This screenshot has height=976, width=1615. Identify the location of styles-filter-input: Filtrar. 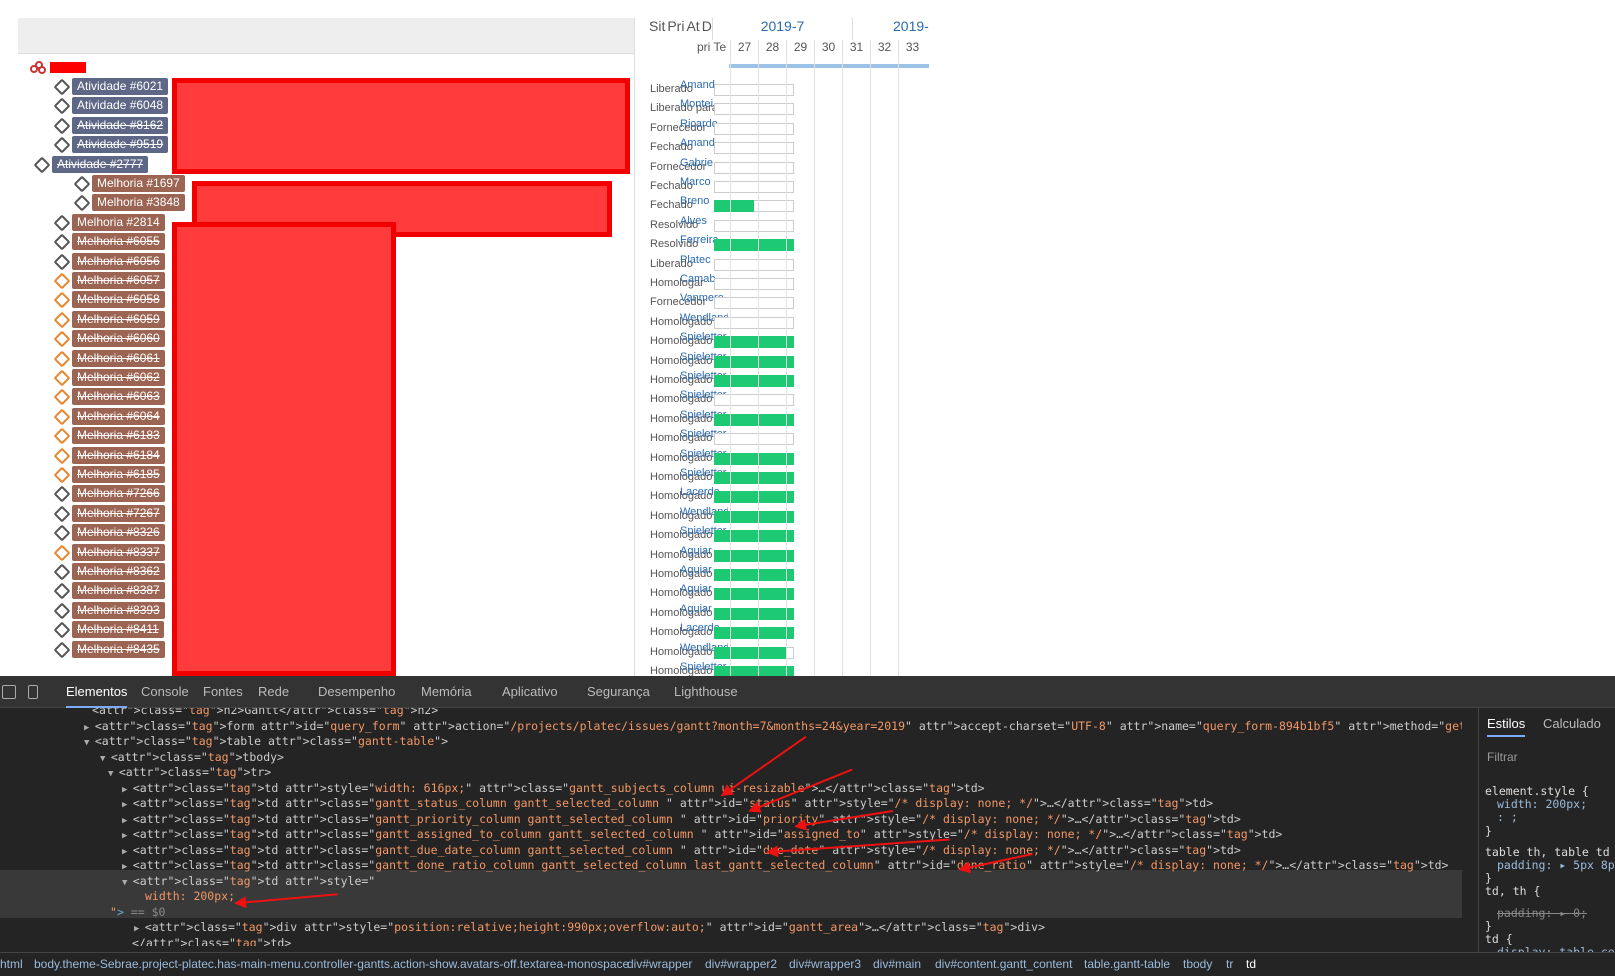
(1502, 757).